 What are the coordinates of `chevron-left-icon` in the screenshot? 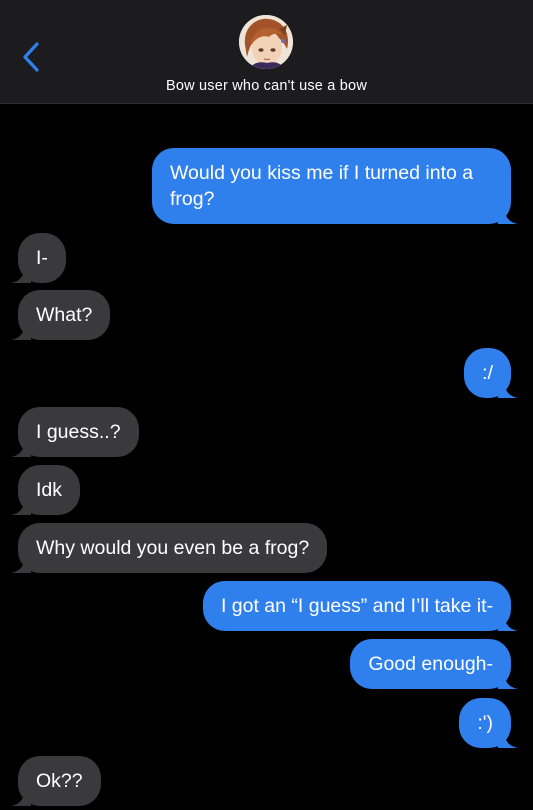 It's located at (31, 57).